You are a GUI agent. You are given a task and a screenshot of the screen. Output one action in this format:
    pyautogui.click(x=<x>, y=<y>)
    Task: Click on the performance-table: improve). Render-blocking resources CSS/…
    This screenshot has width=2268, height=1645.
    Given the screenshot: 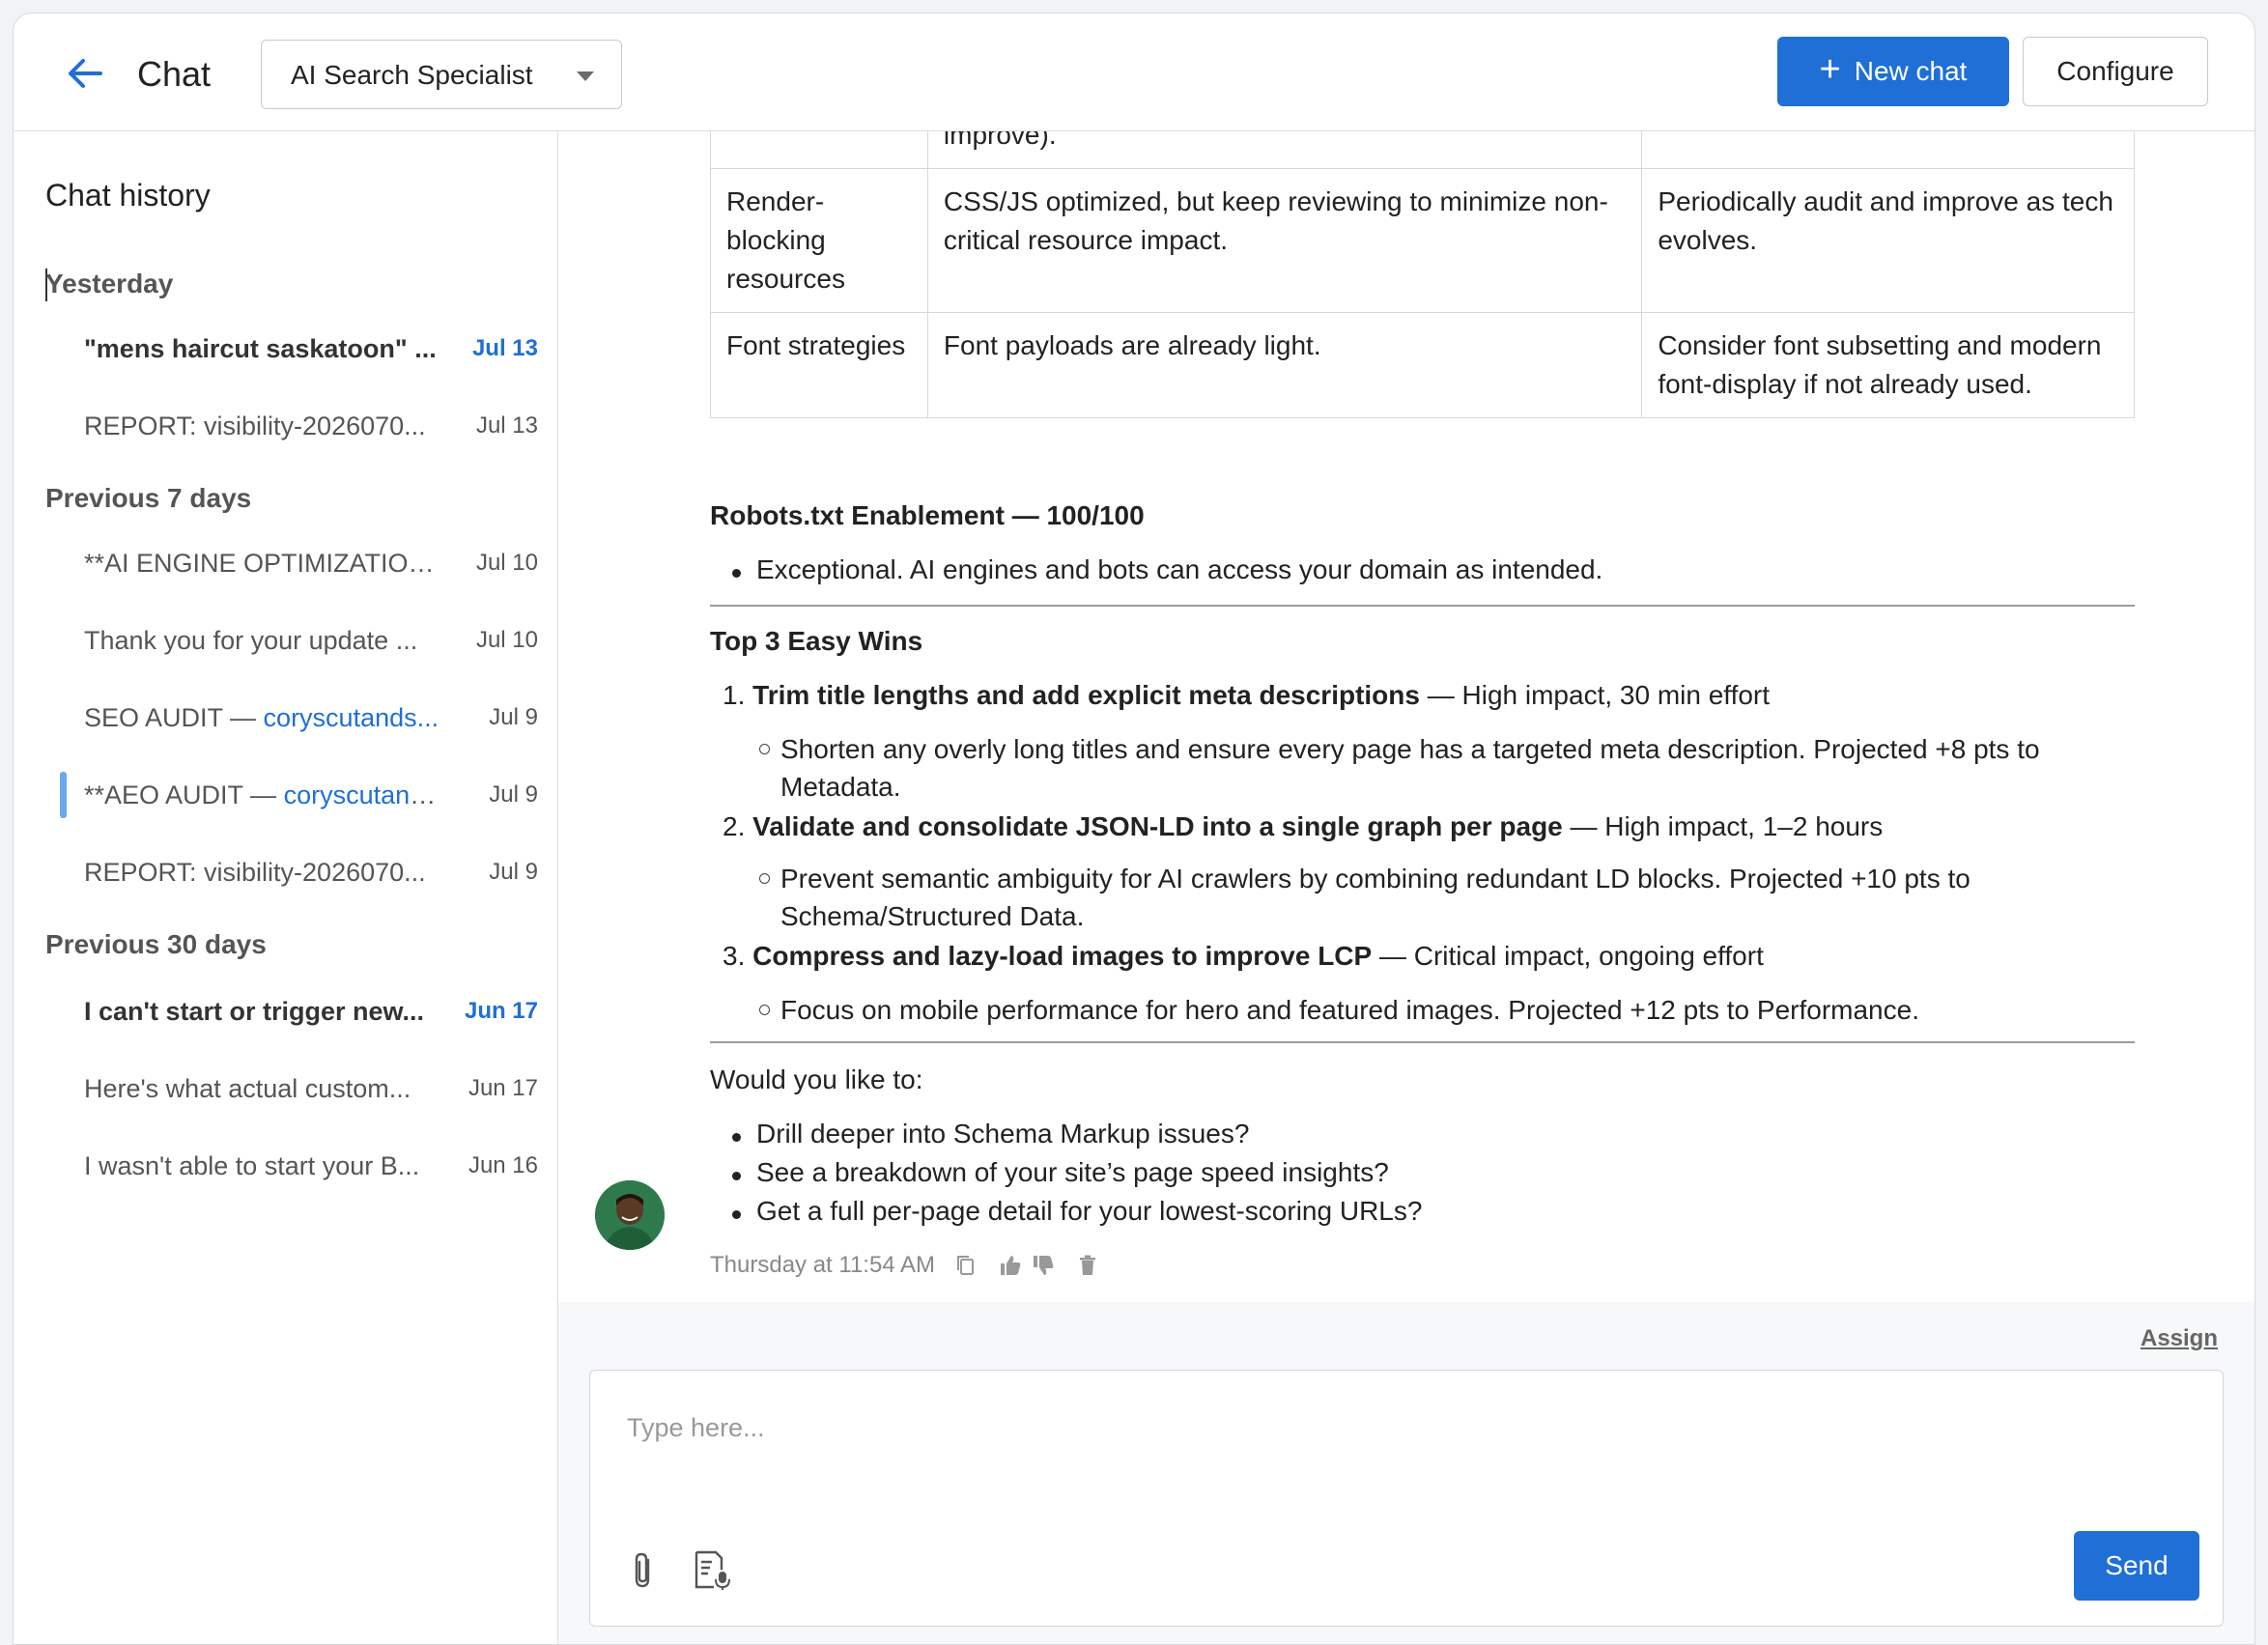 What is the action you would take?
    pyautogui.click(x=1422, y=275)
    